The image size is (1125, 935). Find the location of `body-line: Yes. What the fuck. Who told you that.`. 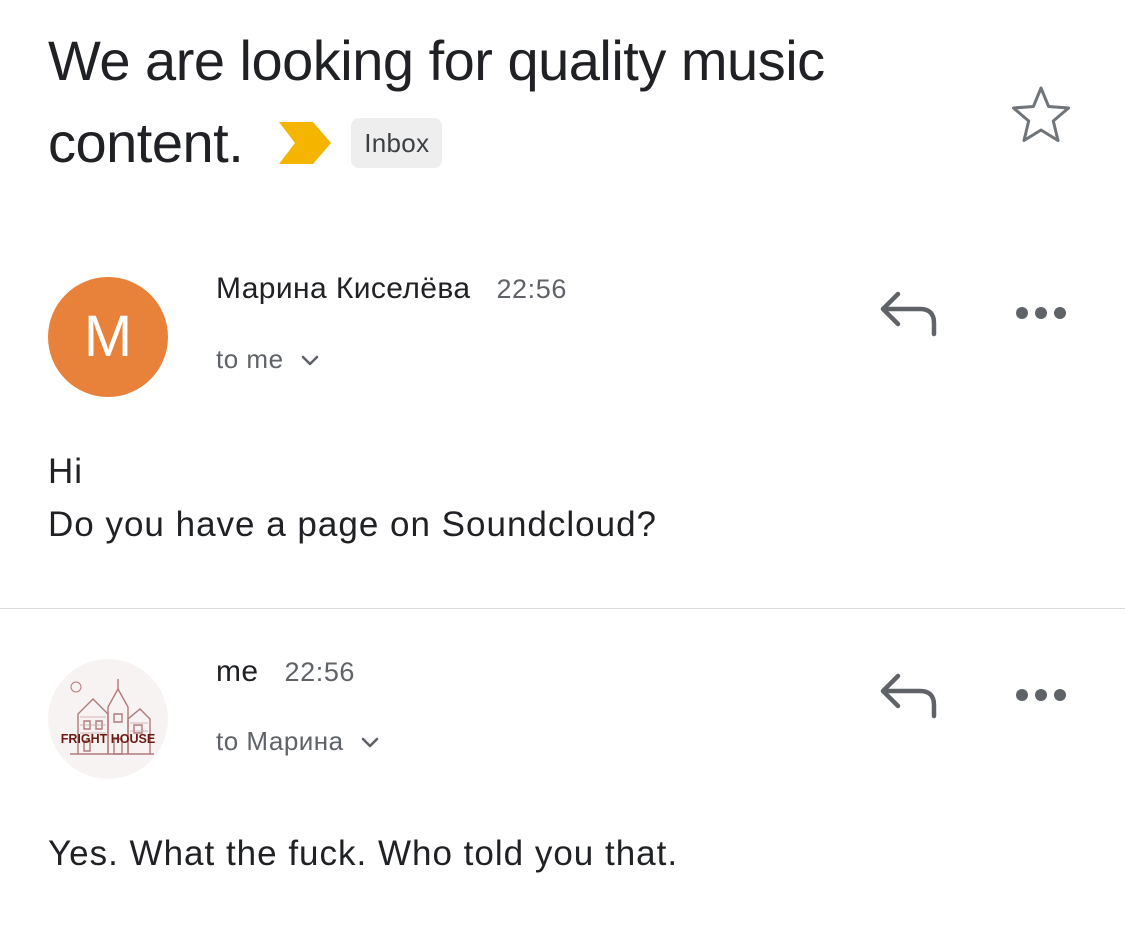

body-line: Yes. What the fuck. Who told you that. is located at coordinates (363, 853).